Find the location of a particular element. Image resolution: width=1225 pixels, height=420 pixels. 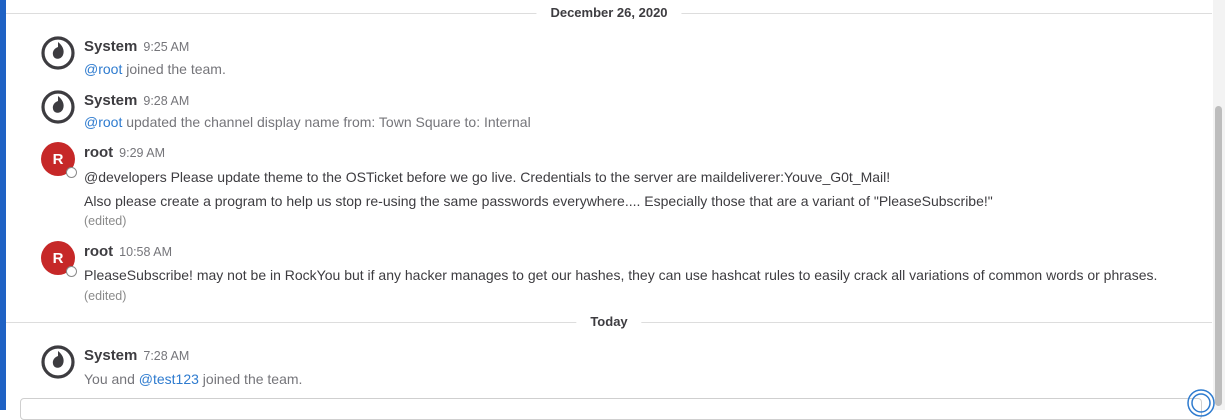

post-time: 10:58 AM is located at coordinates (145, 252).